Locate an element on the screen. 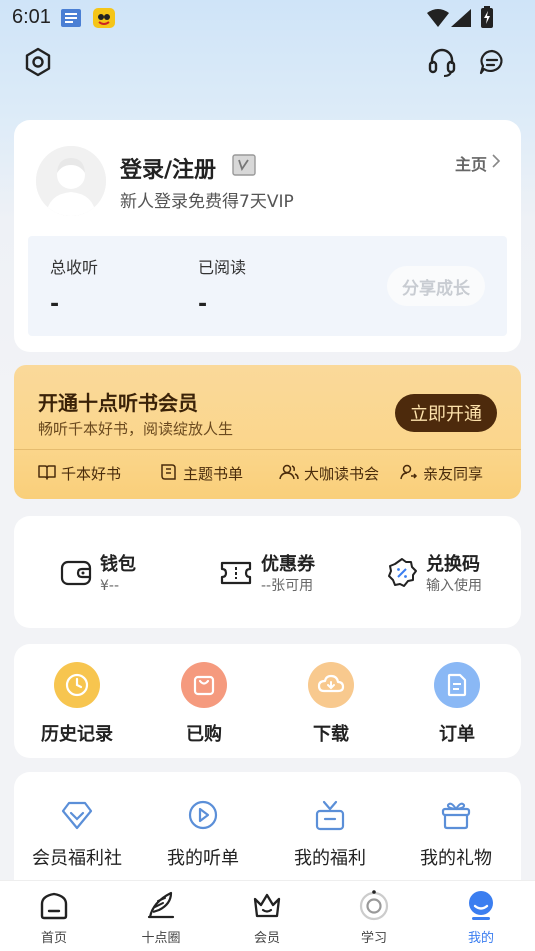  total-listened-label: 总收听 is located at coordinates (74, 267).